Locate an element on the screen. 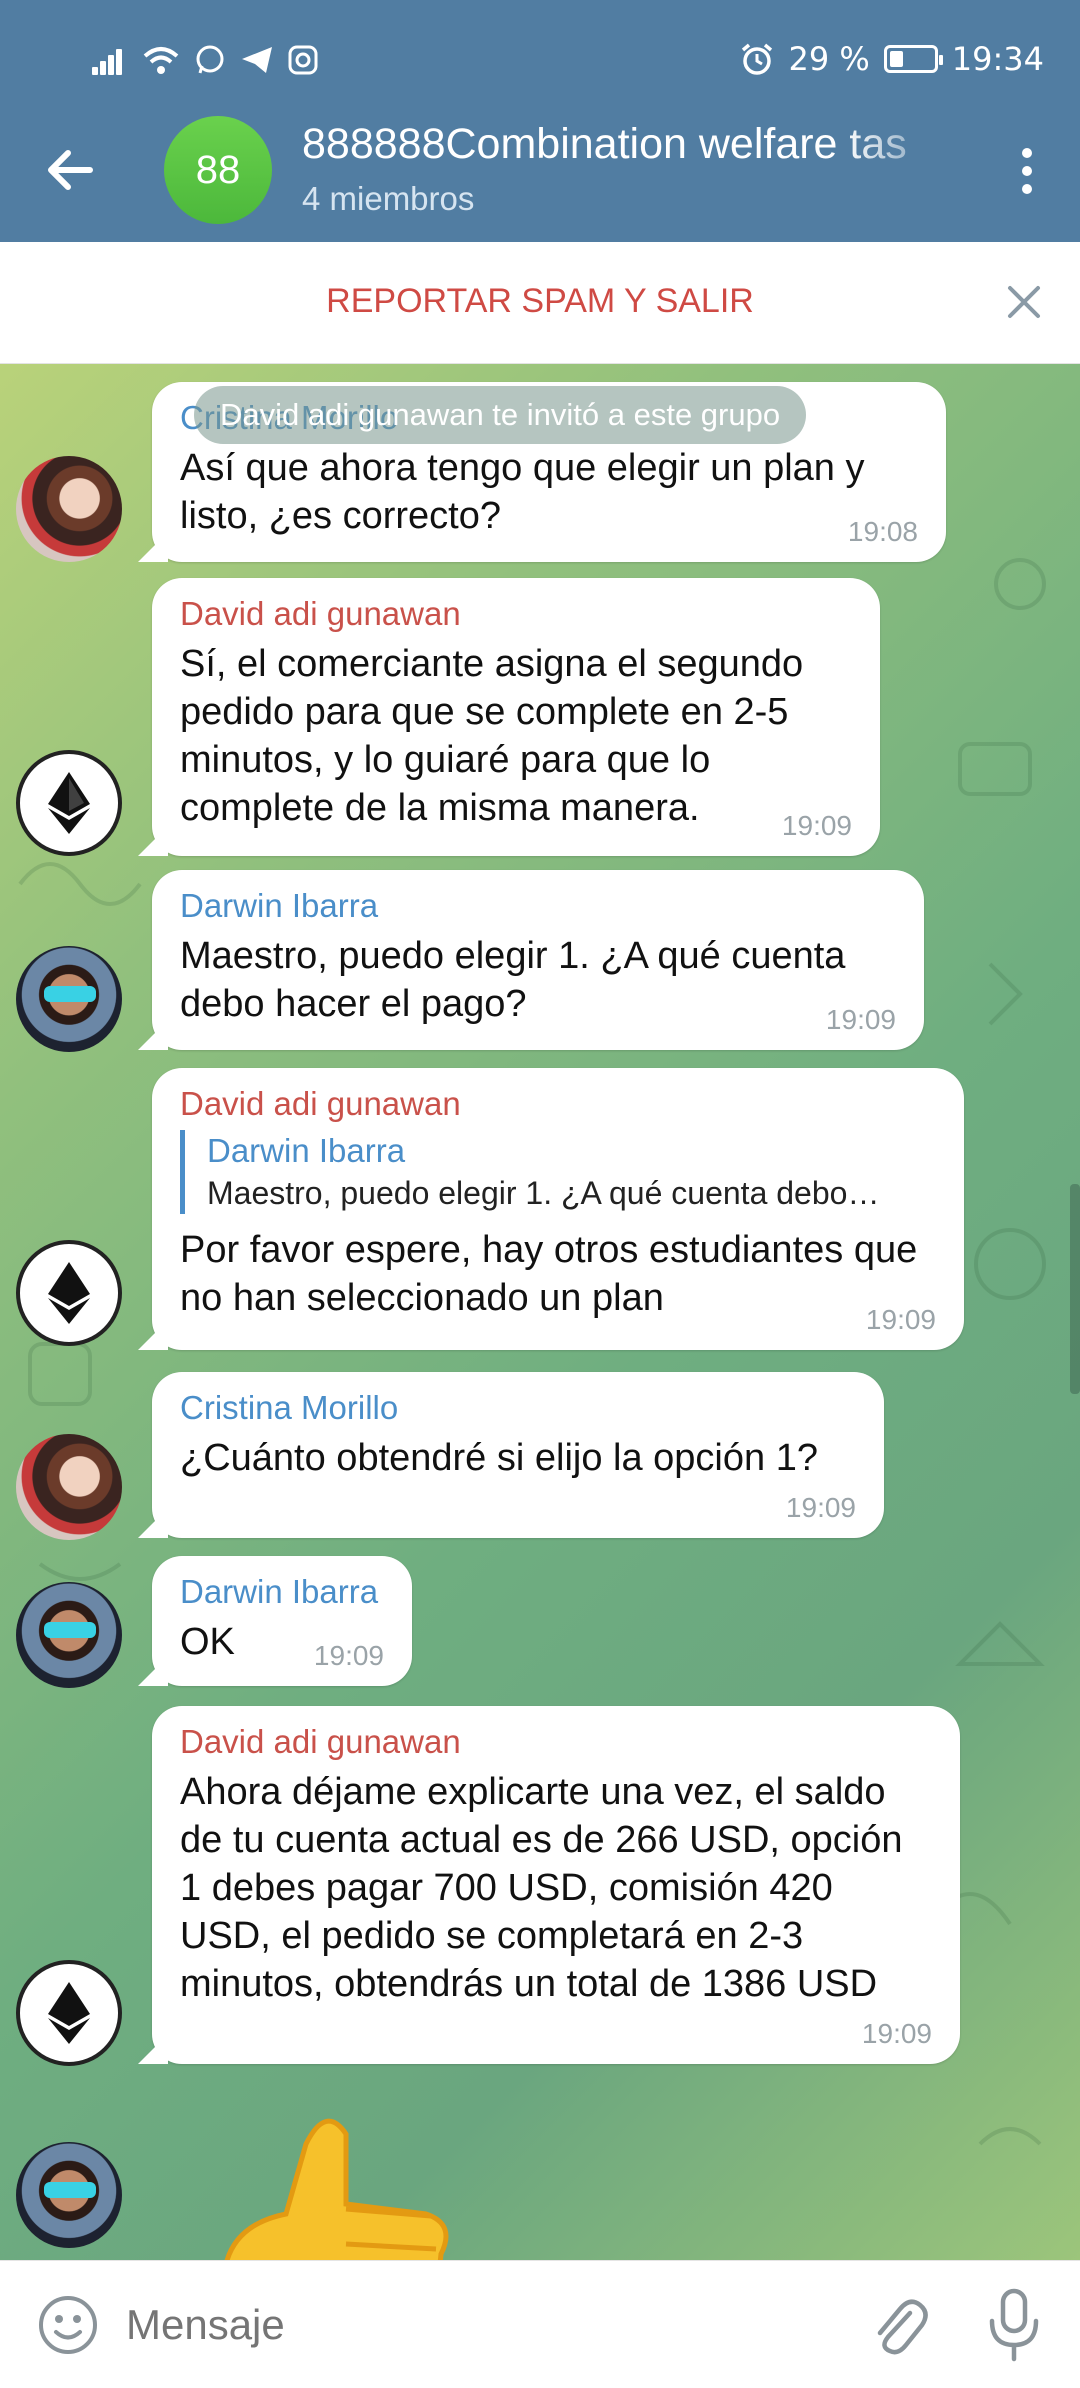 Image resolution: width=1080 pixels, height=2388 pixels. message-text: ¿Cuánto obtendré si elijo la opción 1? is located at coordinates (499, 1458).